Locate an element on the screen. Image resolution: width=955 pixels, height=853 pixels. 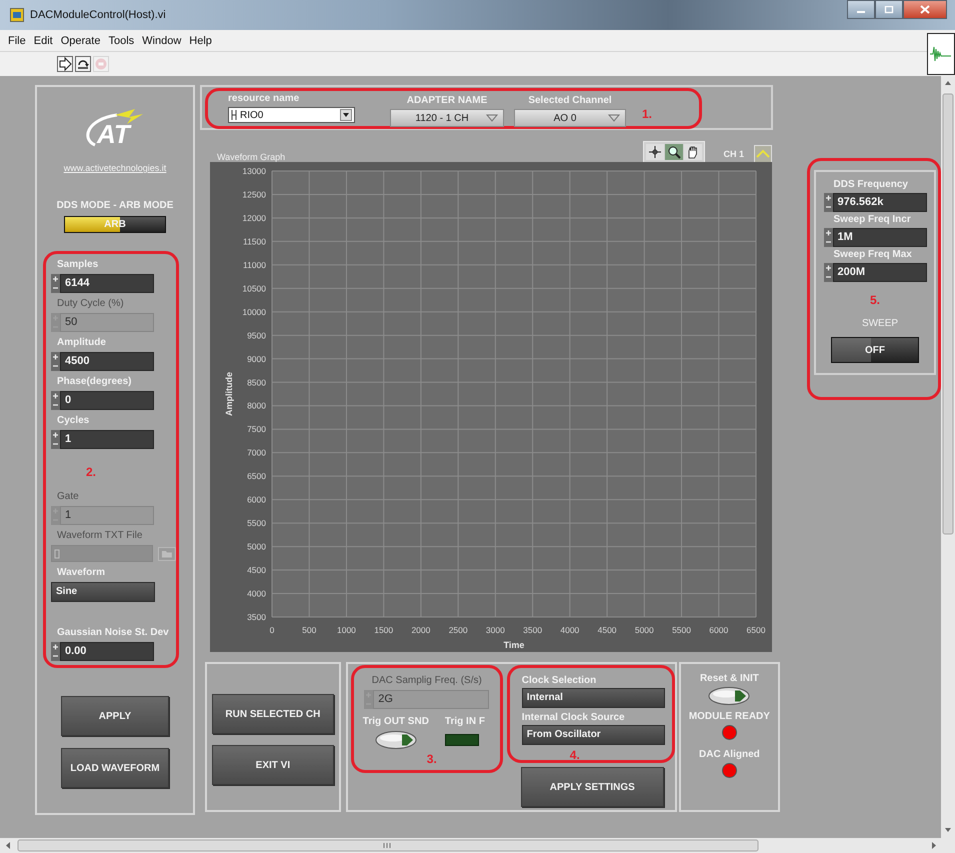
horizontal-scrollbar is located at coordinates (477, 845).